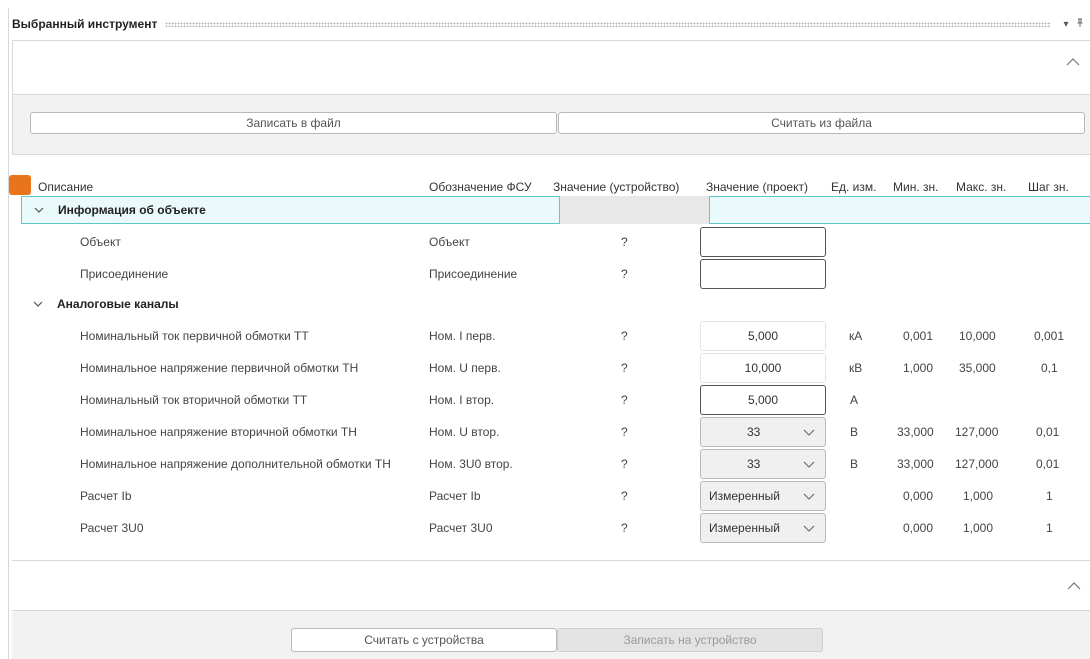  What do you see at coordinates (455, 496) in the screenshot?
I see `row-fsu: Расчет Ib` at bounding box center [455, 496].